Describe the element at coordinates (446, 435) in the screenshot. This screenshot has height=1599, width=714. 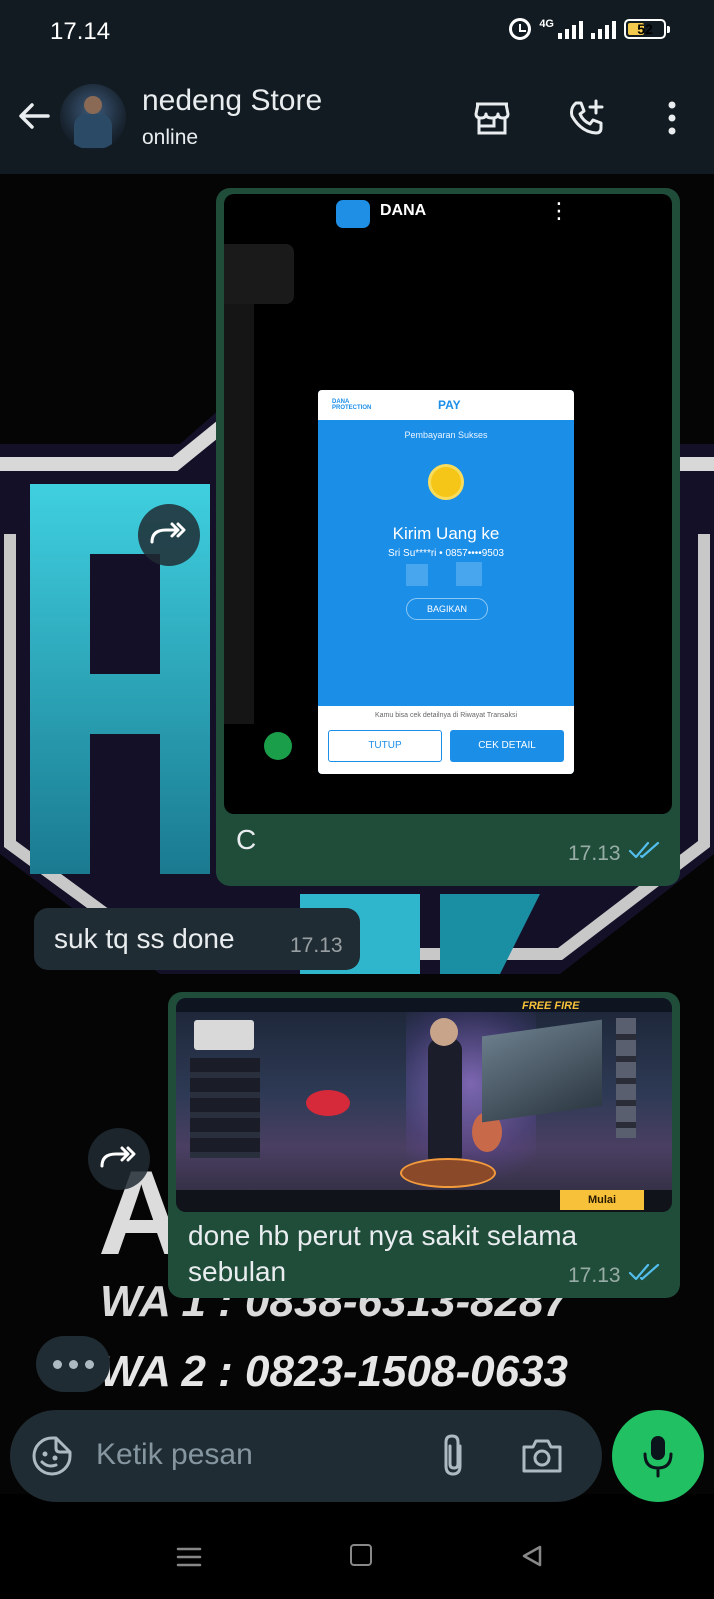
I see `payment-heading: Pembayaran Sukses` at that location.